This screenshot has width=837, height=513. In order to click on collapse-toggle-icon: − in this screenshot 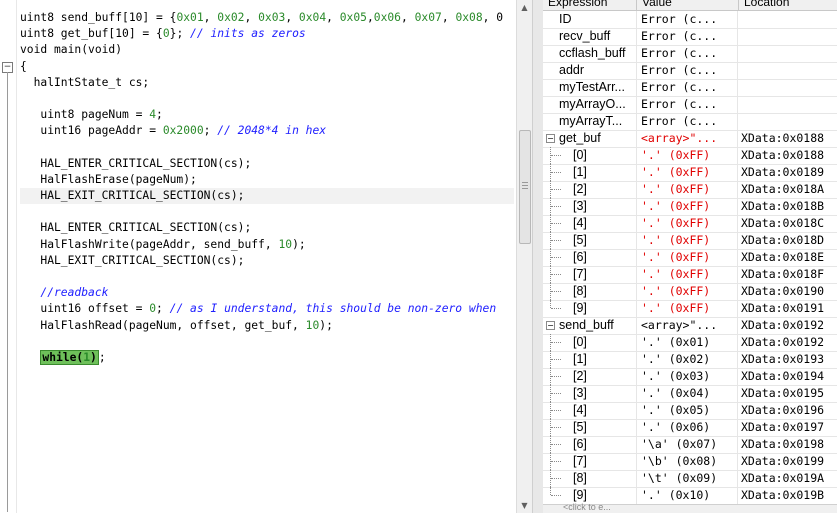, I will do `click(550, 325)`.